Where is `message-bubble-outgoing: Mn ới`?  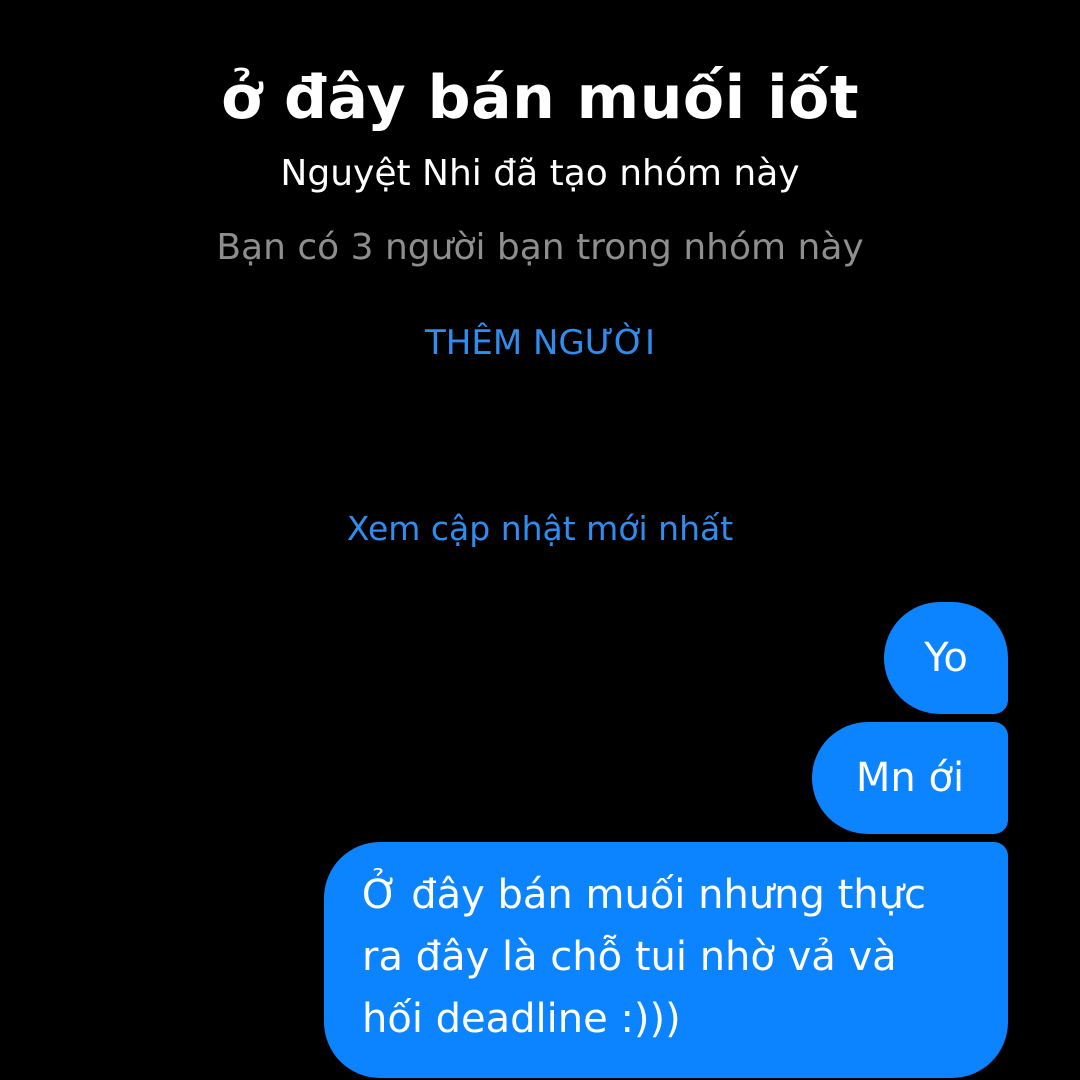
message-bubble-outgoing: Mn ới is located at coordinates (910, 778).